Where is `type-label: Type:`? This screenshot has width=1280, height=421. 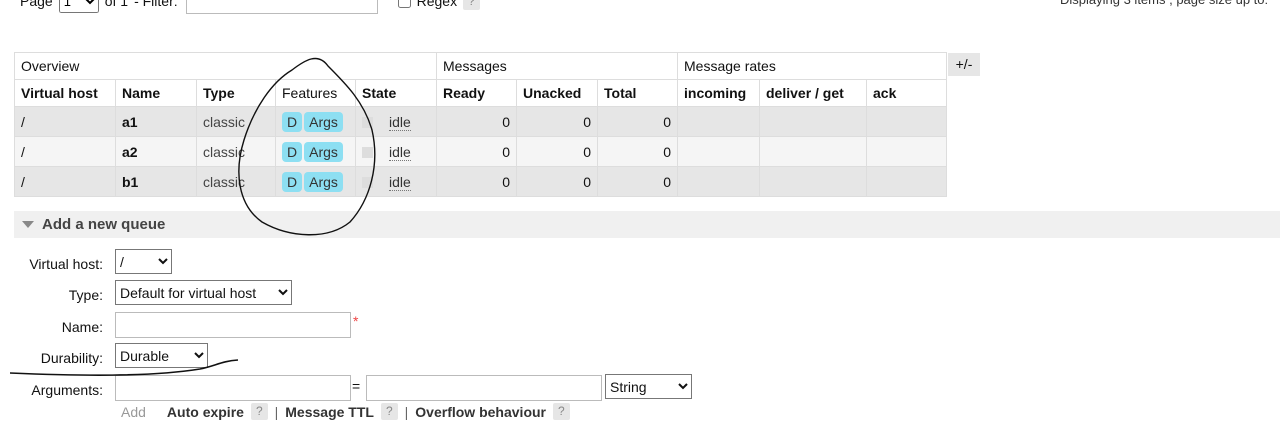
type-label: Type: is located at coordinates (85, 295).